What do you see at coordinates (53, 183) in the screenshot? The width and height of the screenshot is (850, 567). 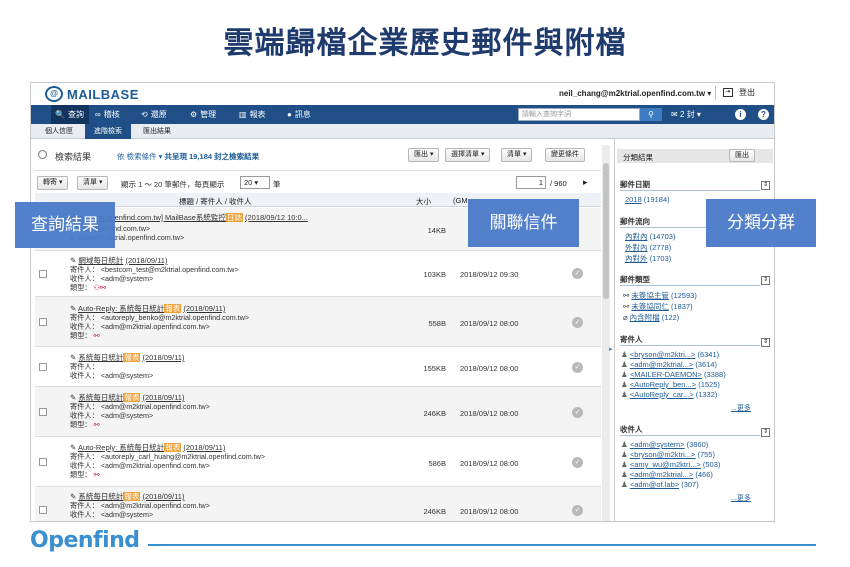 I see `forward-button: 轉寄 ▾` at bounding box center [53, 183].